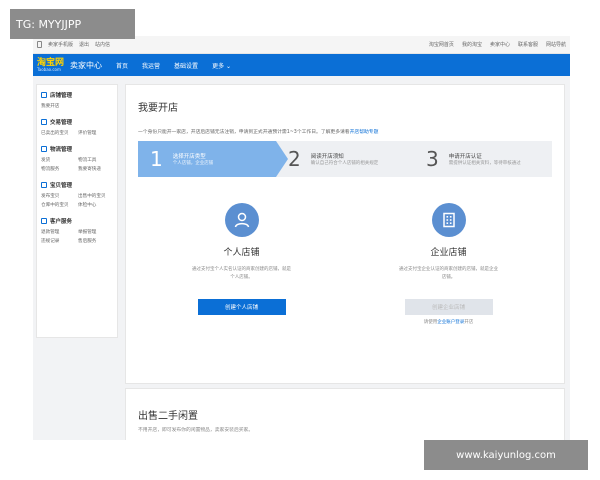 The height and width of the screenshot is (480, 600). I want to click on option-title: 个人店铺, so click(241, 253).